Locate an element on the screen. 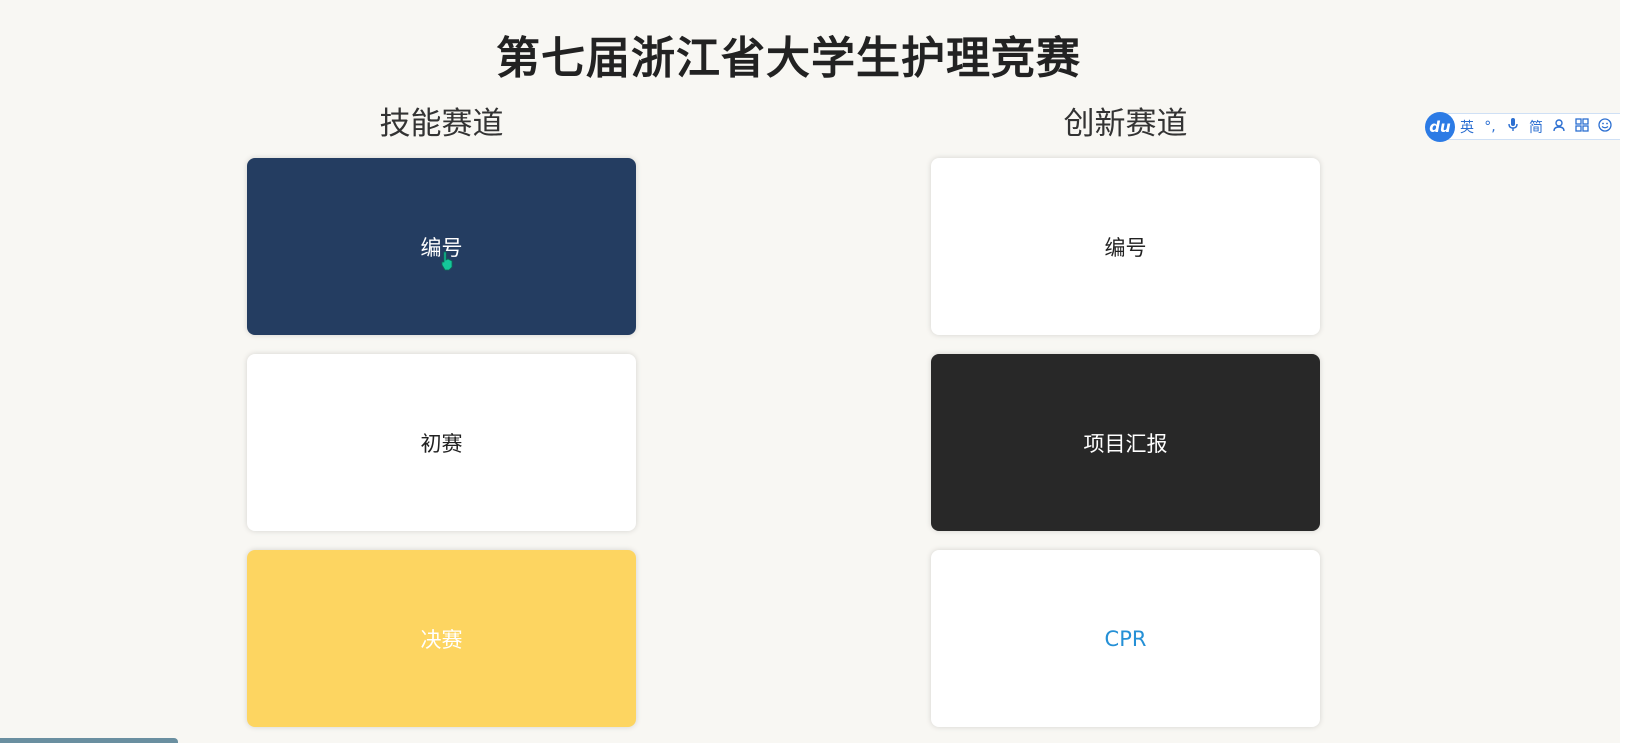 This screenshot has width=1633, height=743. page-title: 第七届浙江省大学生护理竞赛 is located at coordinates (788, 58).